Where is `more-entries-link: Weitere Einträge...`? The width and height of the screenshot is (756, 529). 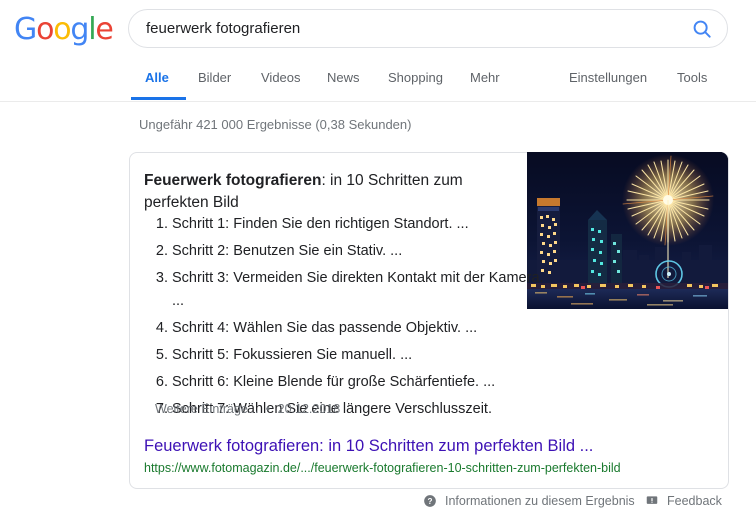 more-entries-link: Weitere Einträge... is located at coordinates (206, 409).